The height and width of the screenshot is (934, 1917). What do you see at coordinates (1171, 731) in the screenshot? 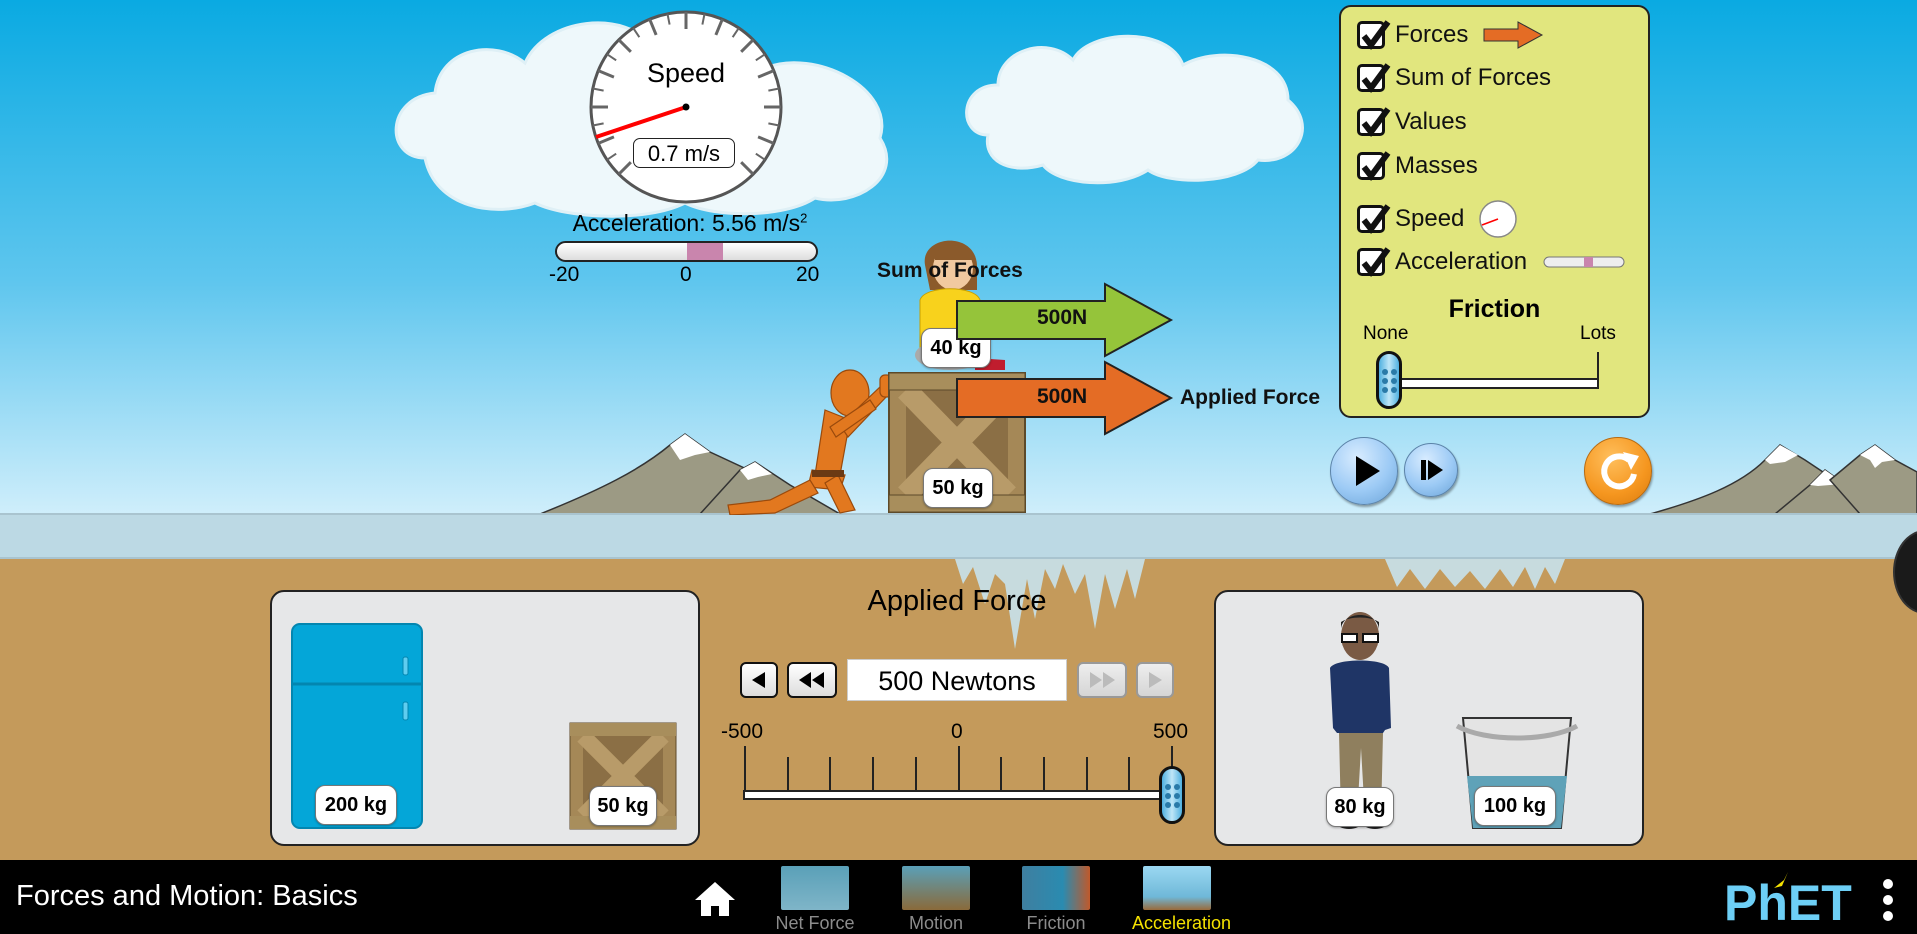
I see `applied-force-tick-label: 500` at bounding box center [1171, 731].